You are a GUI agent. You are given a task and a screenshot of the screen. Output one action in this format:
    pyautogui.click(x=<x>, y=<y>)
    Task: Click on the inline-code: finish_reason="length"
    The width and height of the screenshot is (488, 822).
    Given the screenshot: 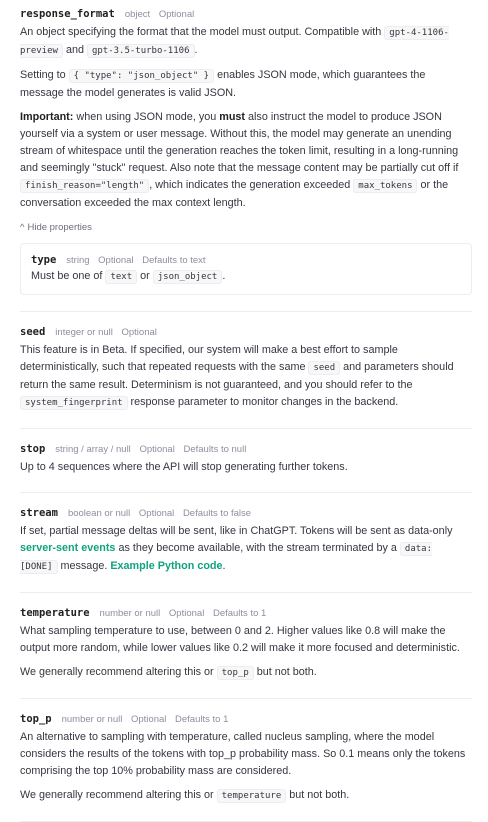 What is the action you would take?
    pyautogui.click(x=85, y=186)
    